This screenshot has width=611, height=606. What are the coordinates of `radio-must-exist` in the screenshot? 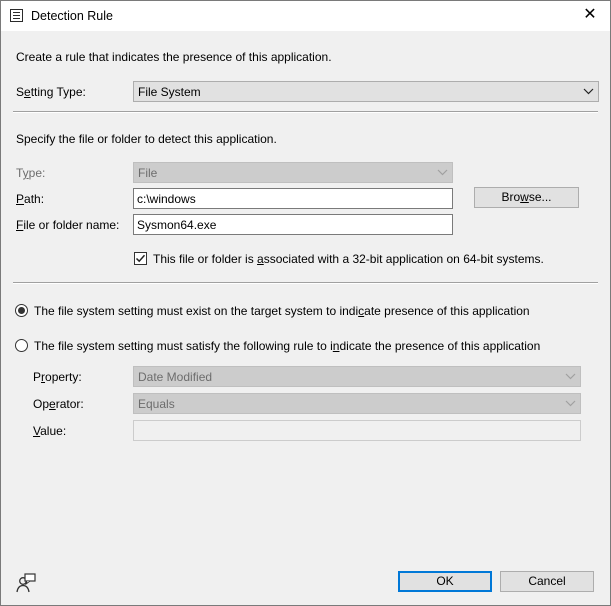 It's located at (21, 310).